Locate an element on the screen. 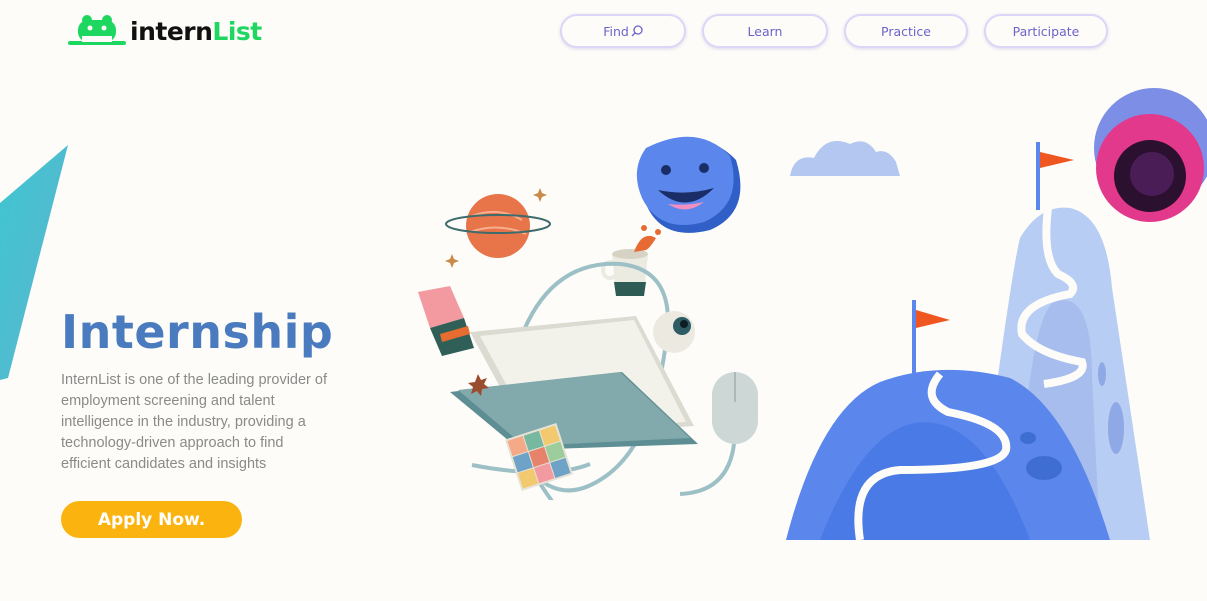 The image size is (1207, 601). brand-logo: internList is located at coordinates (165, 31).